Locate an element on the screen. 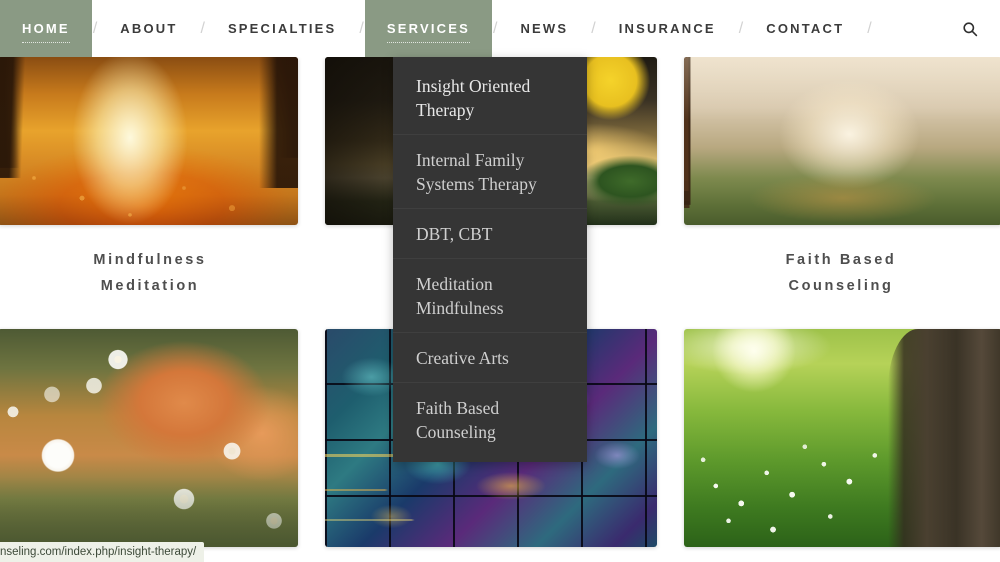  browser-status-bar-url: nseling.com/index.php/insight-therapy/ is located at coordinates (102, 552).